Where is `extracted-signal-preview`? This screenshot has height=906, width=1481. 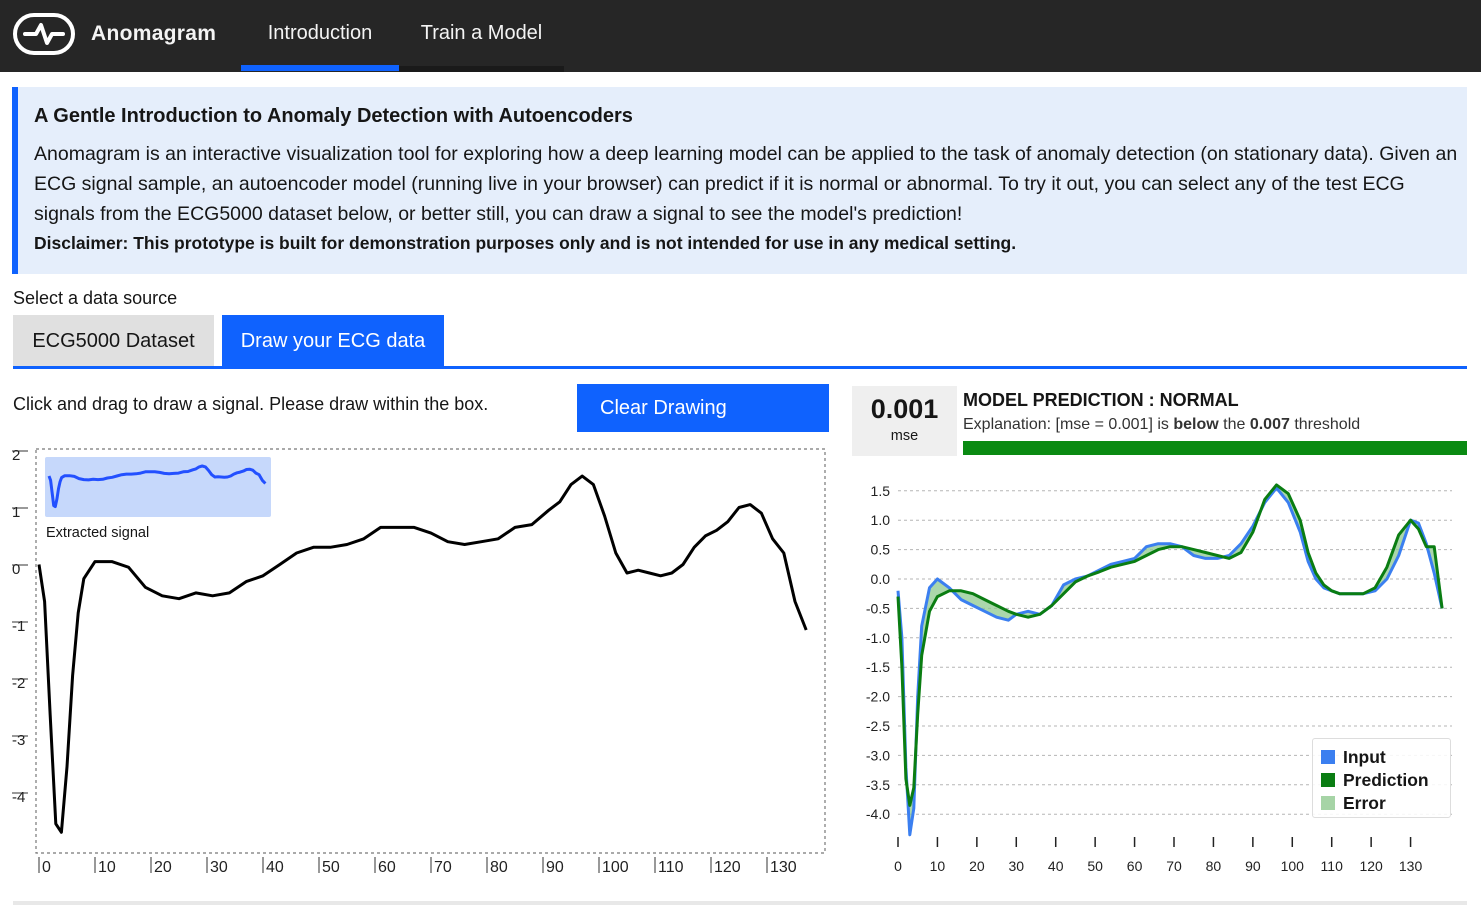
extracted-signal-preview is located at coordinates (158, 487).